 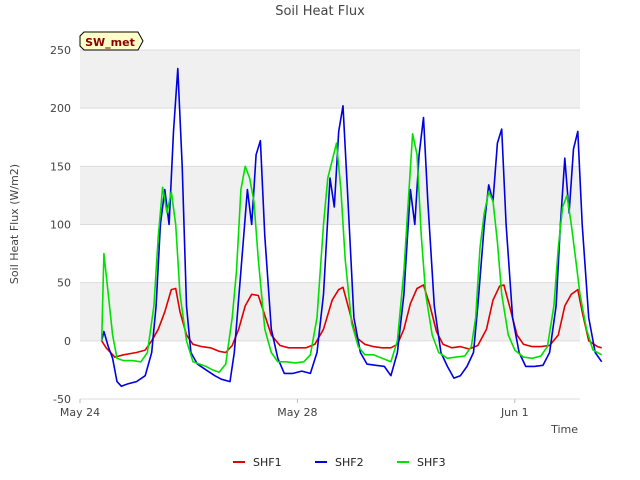 What do you see at coordinates (60, 108) in the screenshot?
I see `y-tick-label: 200` at bounding box center [60, 108].